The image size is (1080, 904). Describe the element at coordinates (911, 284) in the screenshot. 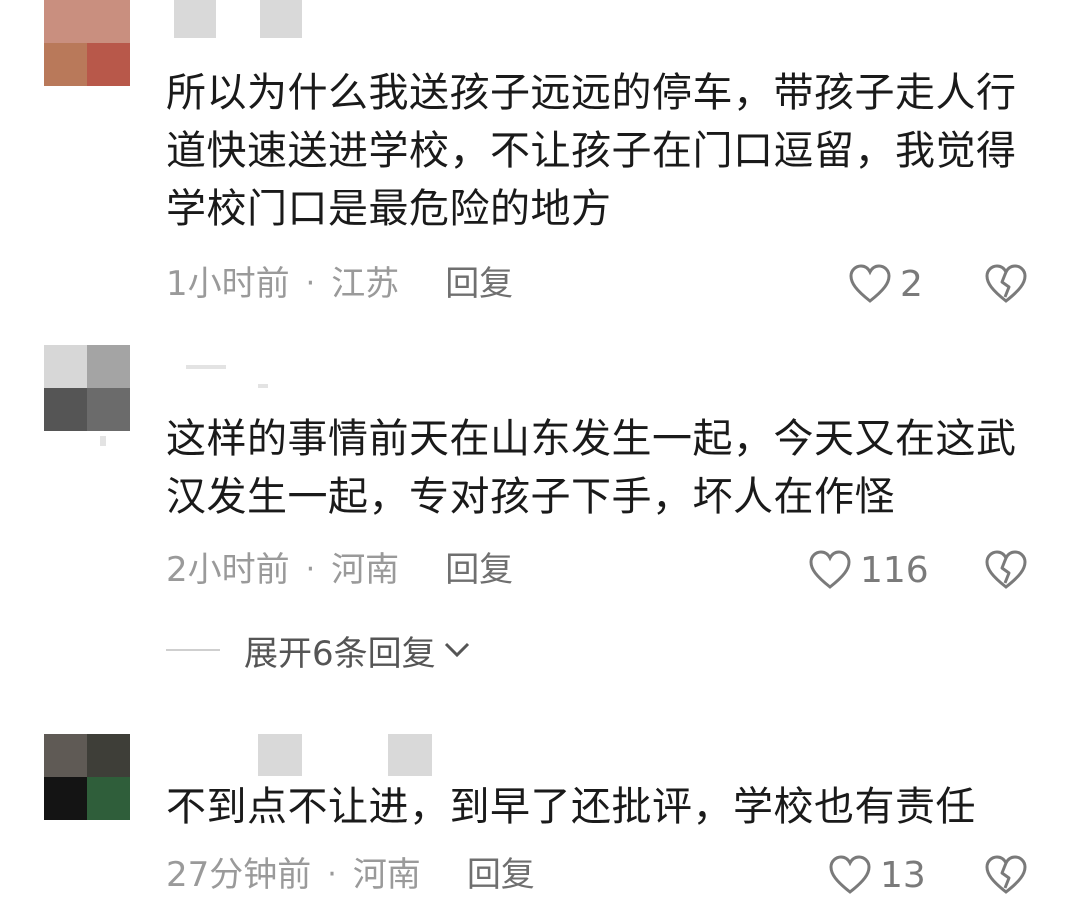

I see `like-count: 2` at that location.